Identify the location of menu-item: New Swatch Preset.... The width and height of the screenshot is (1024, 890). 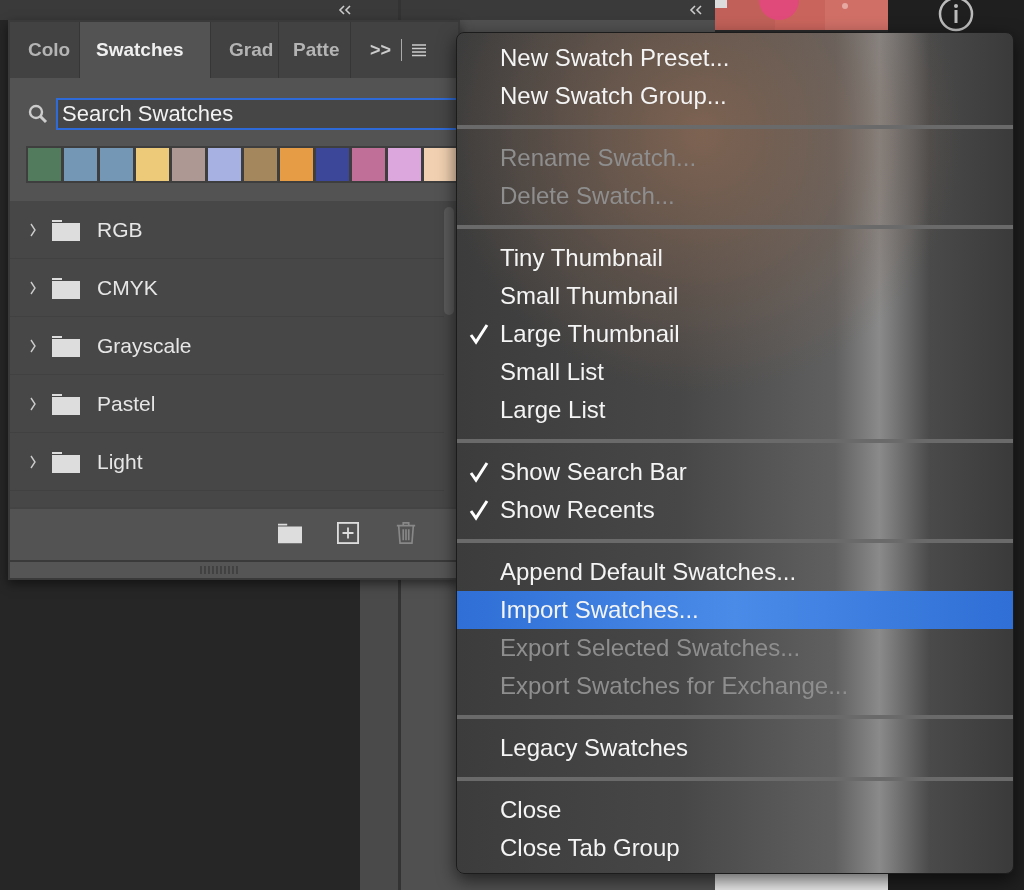
(735, 58).